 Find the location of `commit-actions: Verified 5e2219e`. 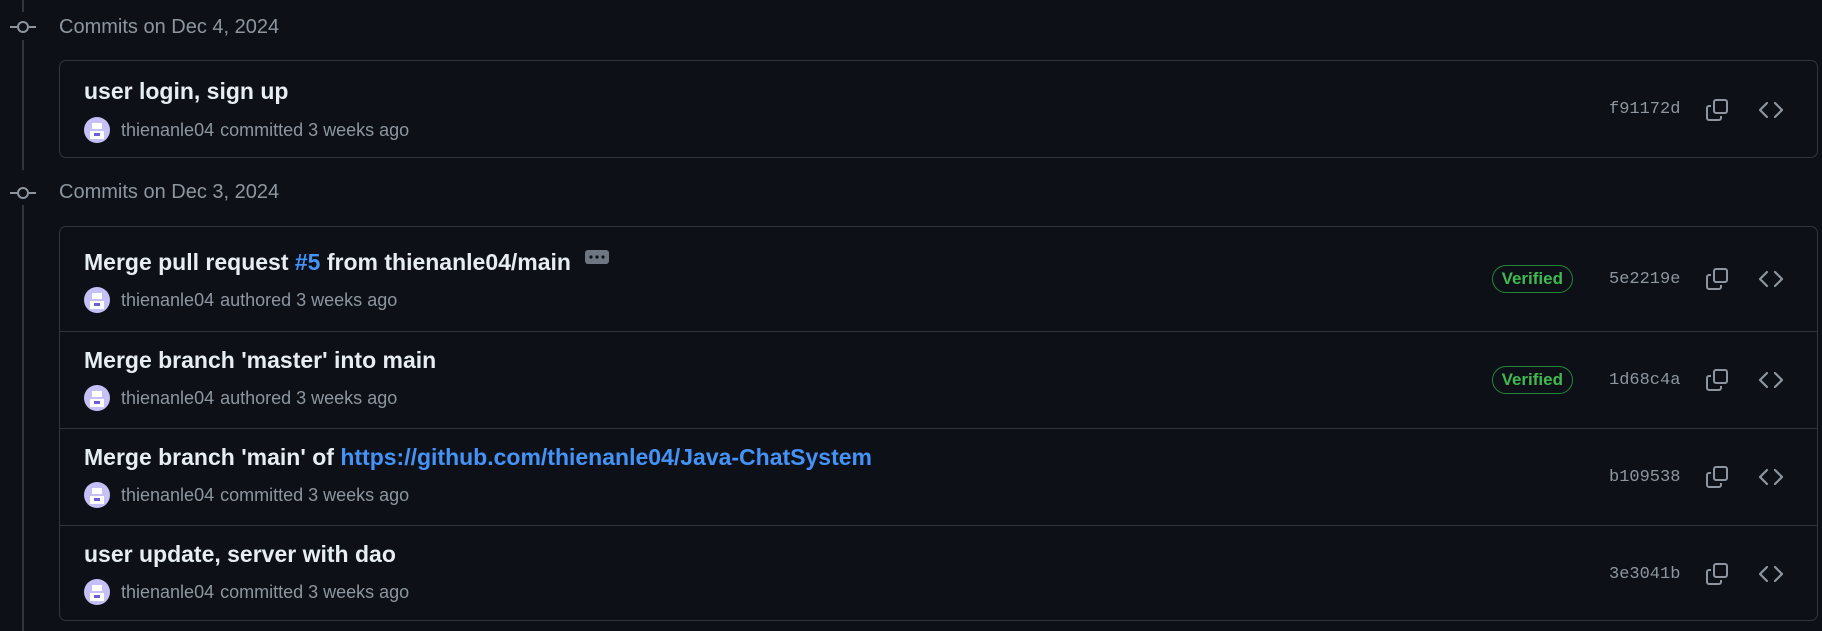

commit-actions: Verified 5e2219e is located at coordinates (1654, 279).